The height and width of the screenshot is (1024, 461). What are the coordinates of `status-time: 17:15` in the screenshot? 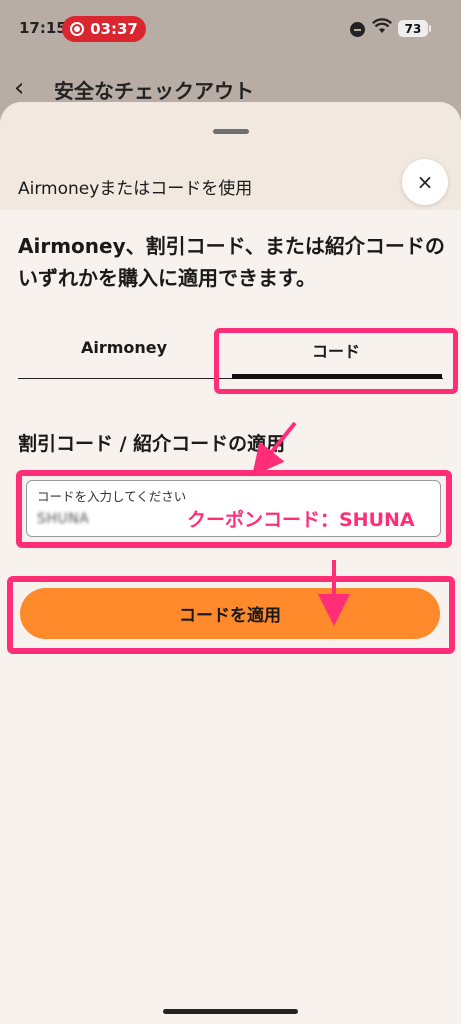 It's located at (43, 28).